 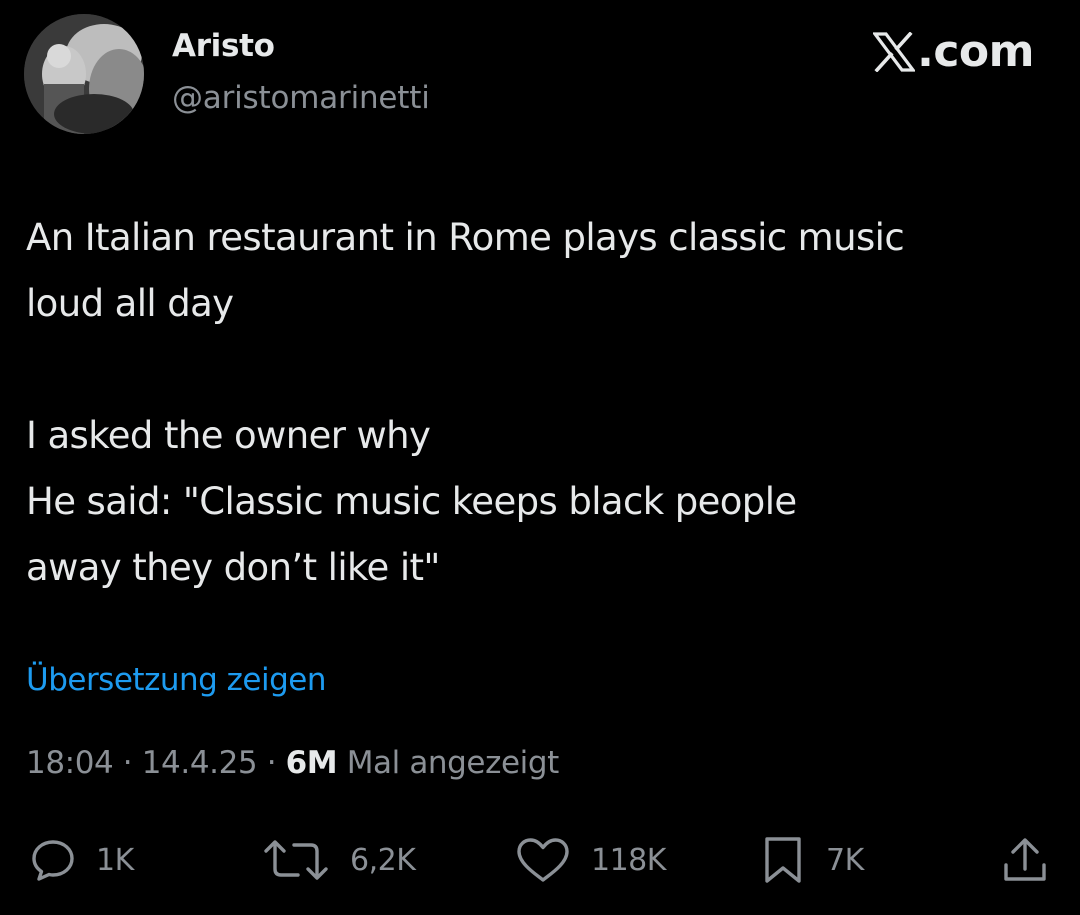 What do you see at coordinates (115, 860) in the screenshot?
I see `reply-count: 1K` at bounding box center [115, 860].